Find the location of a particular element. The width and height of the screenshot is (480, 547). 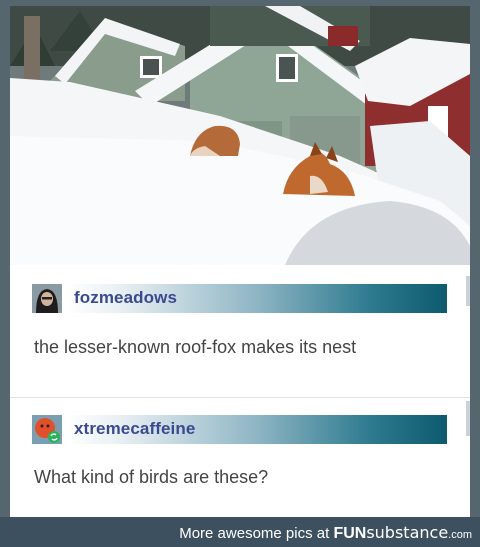

avatar-portrait-icon is located at coordinates (47, 298).